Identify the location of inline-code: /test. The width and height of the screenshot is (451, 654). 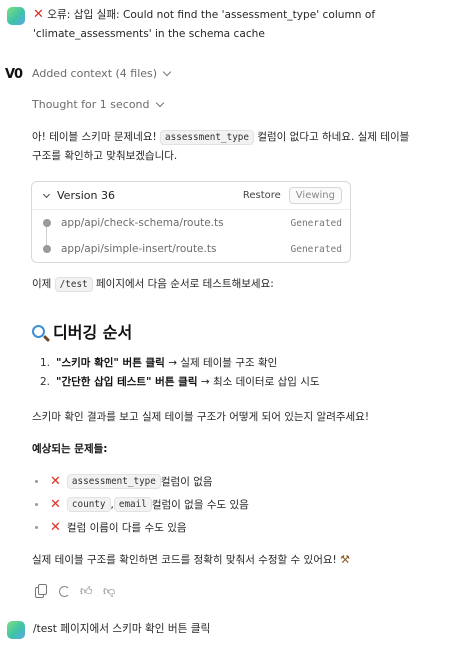
(73, 284).